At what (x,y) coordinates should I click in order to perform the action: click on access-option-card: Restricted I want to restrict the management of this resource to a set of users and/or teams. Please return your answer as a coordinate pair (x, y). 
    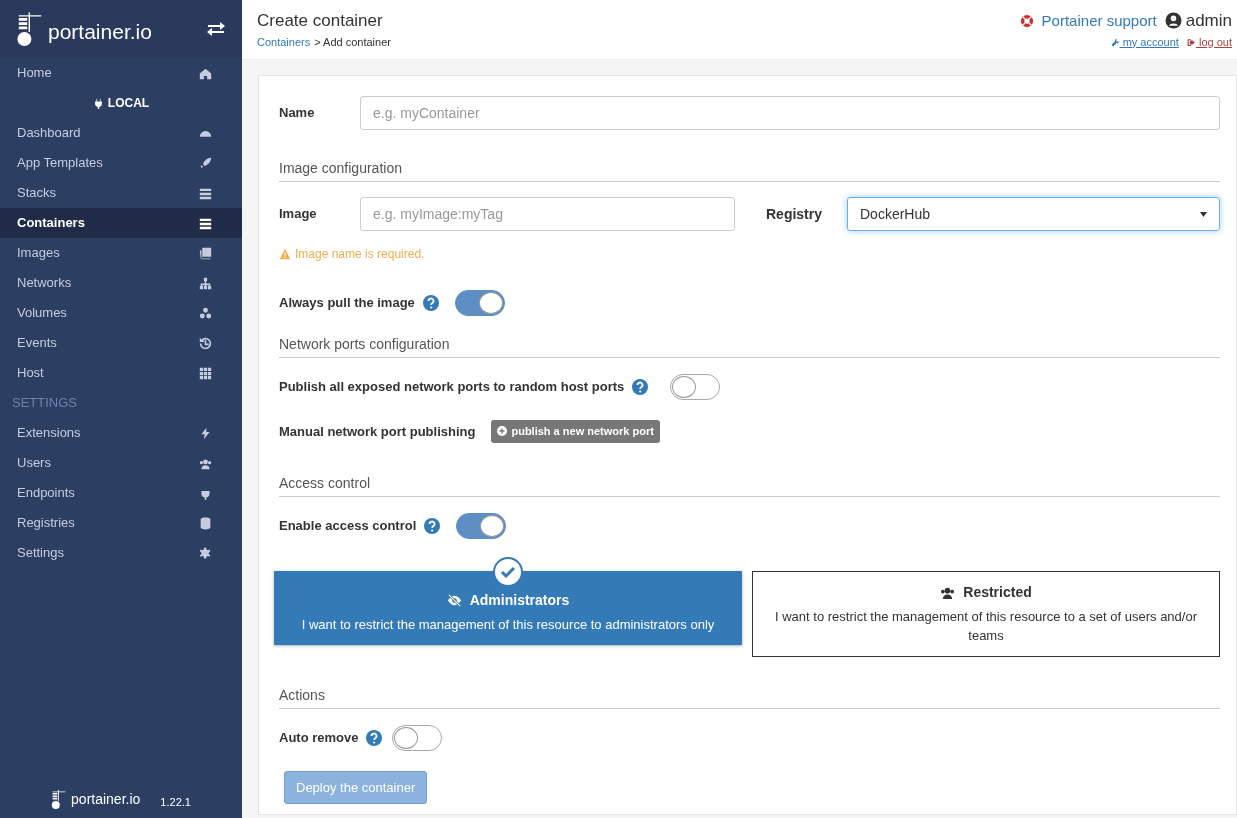
    Looking at the image, I should click on (986, 613).